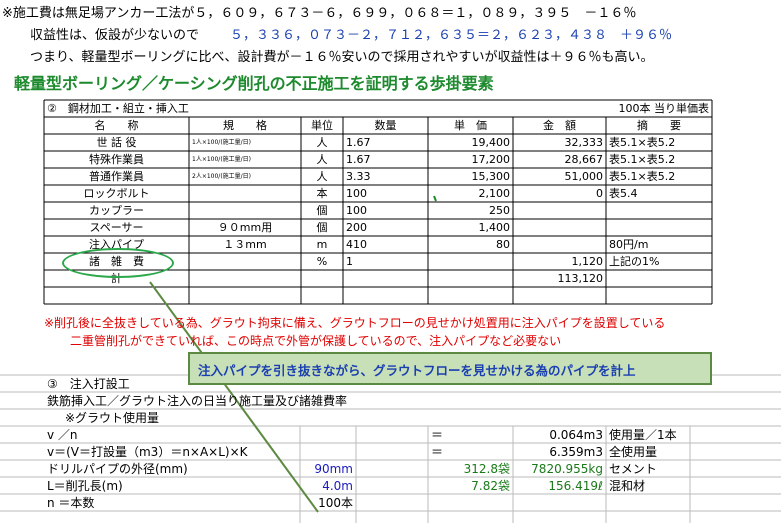  What do you see at coordinates (116, 193) in the screenshot?
I see `table1-cell-name: ロックボルト` at bounding box center [116, 193].